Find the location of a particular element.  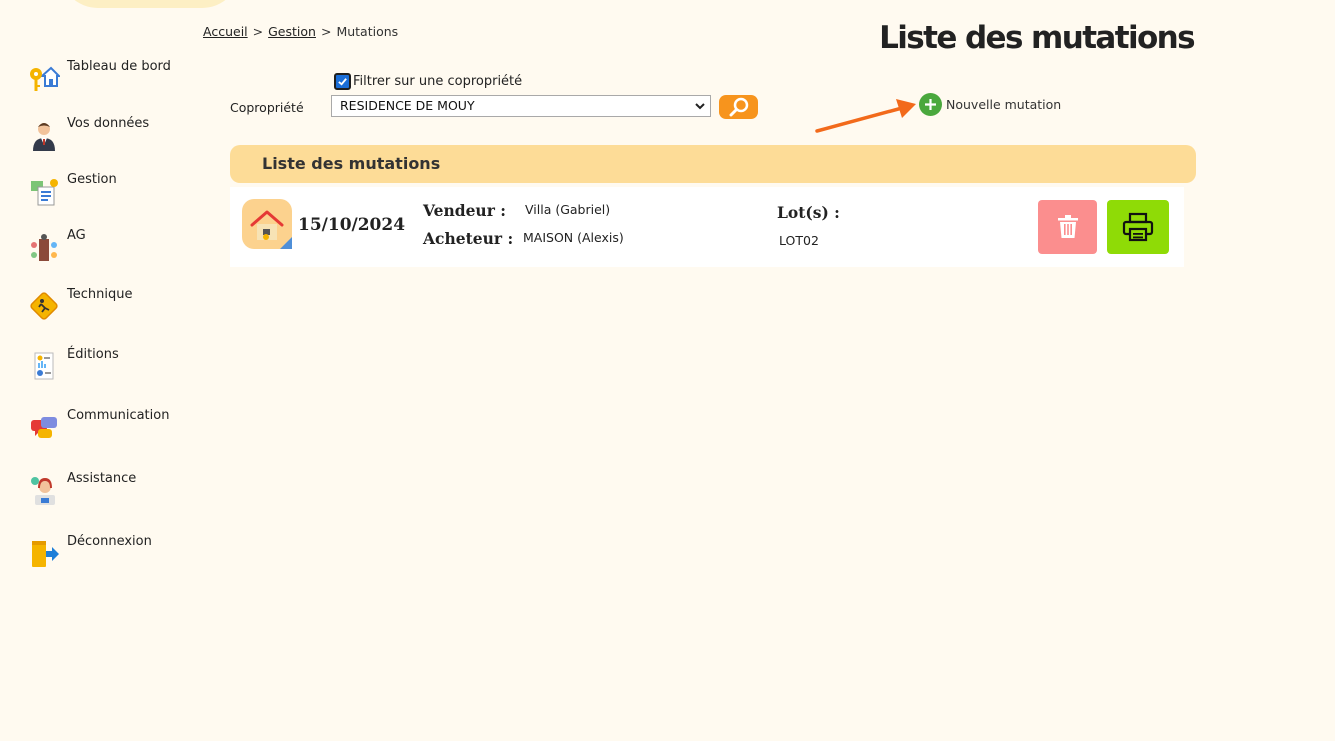

technique-warning-icon is located at coordinates (44, 306).